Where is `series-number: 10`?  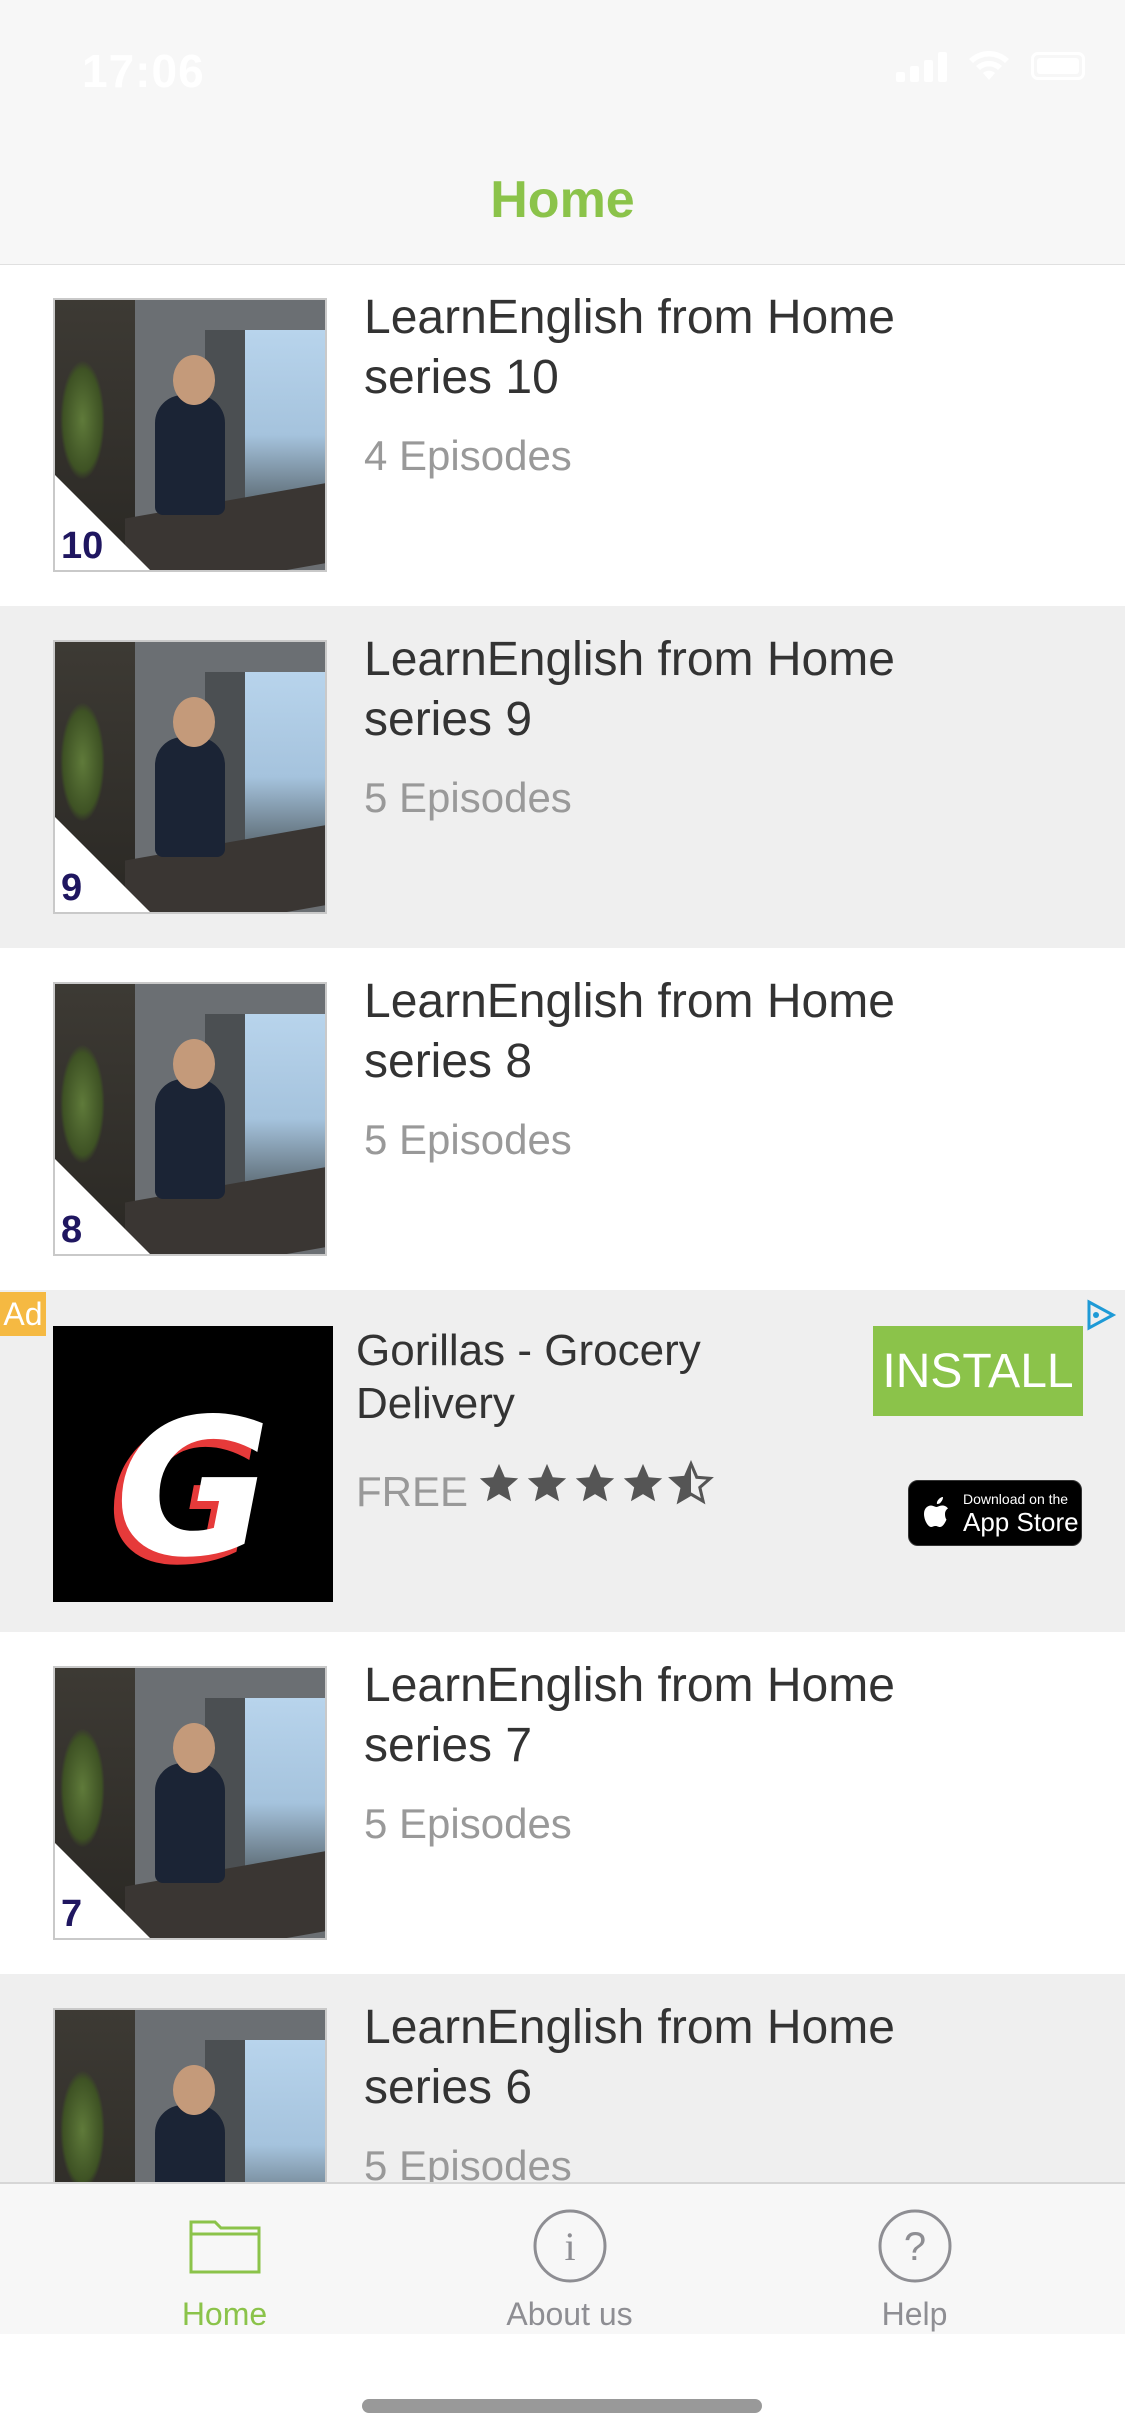 series-number: 10 is located at coordinates (82, 546).